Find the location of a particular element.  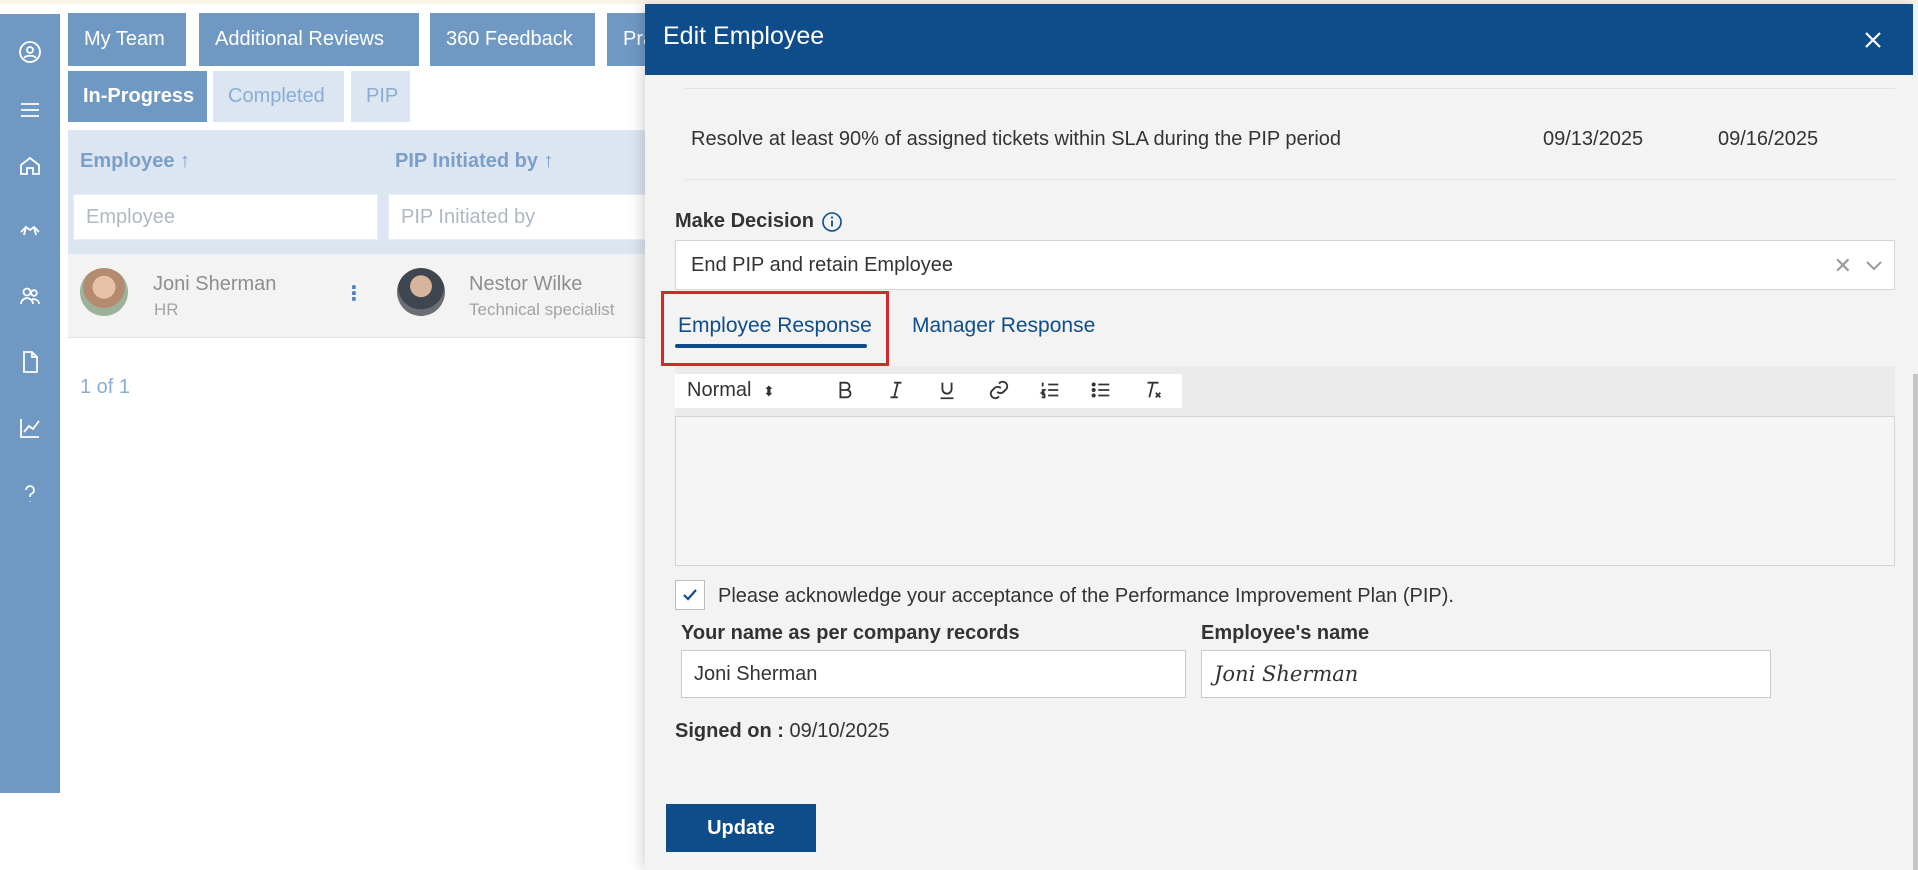

format-select: Normal ⬍ is located at coordinates (731, 390).